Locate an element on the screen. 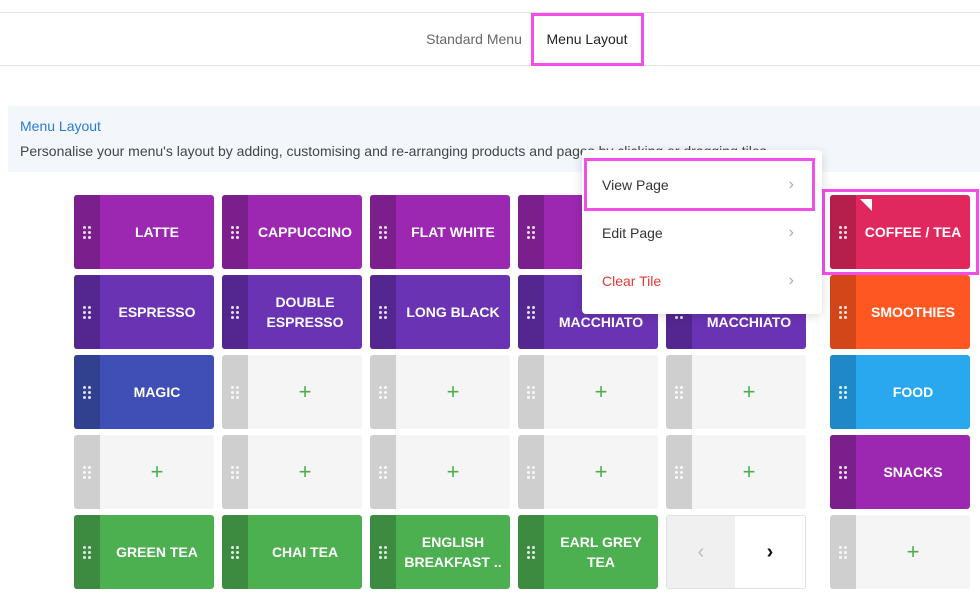  page-tile-coffee-tea: COFFEE / TEA is located at coordinates (900, 232).